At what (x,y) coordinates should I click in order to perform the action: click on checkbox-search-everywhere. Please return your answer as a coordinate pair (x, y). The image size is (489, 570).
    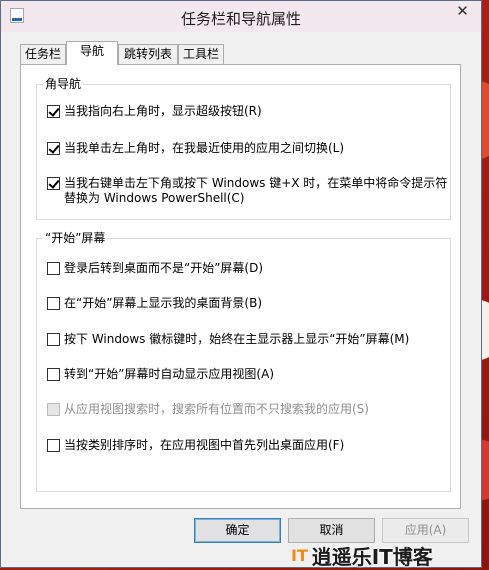
    Looking at the image, I should click on (53, 409).